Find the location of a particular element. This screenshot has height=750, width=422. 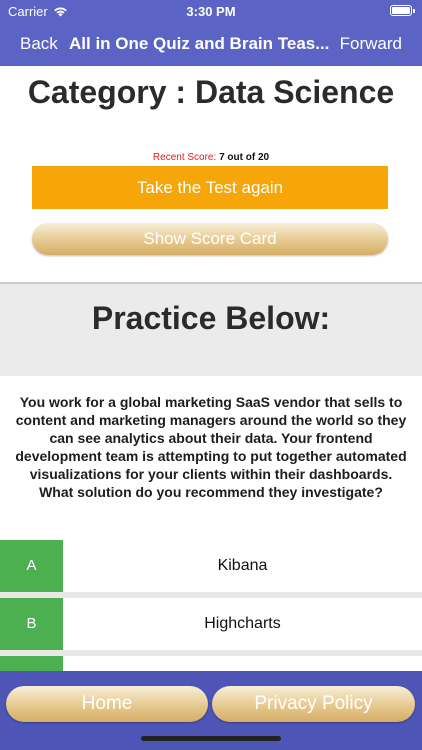

practice-section-header: Practice Below: is located at coordinates (211, 329).